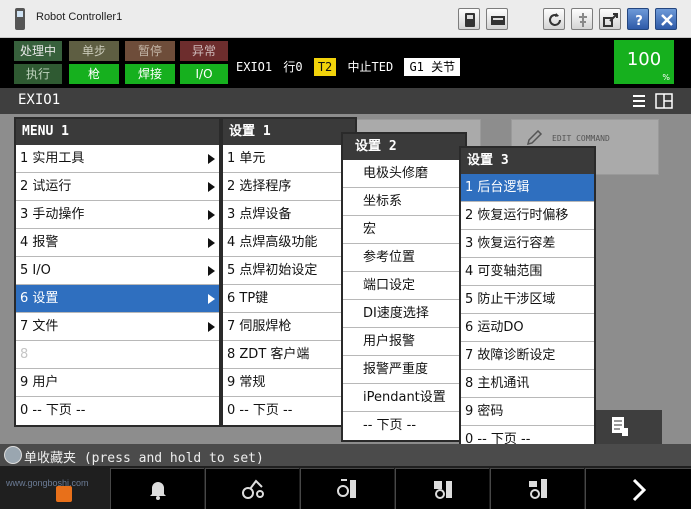 This screenshot has width=691, height=509. Describe the element at coordinates (404, 286) in the screenshot. I see `setup2-item: 端口设定` at that location.